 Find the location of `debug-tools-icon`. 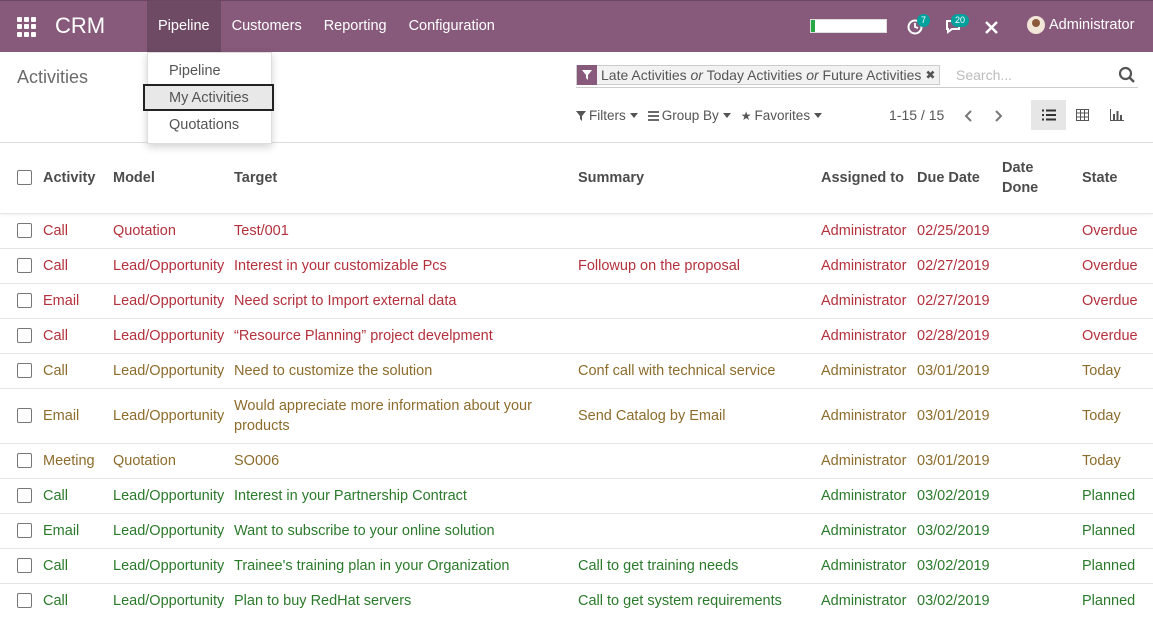

debug-tools-icon is located at coordinates (991, 27).